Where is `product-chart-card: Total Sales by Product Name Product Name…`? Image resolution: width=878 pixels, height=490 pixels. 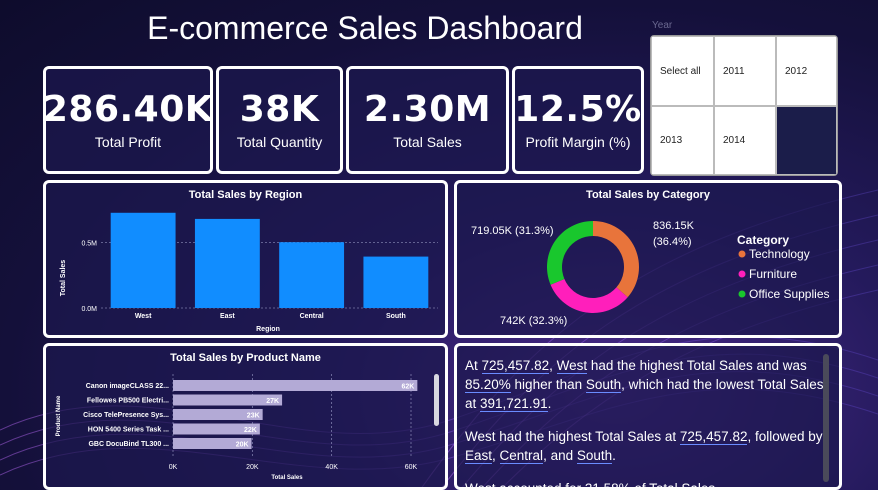
product-chart-card: Total Sales by Product Name Product Name… is located at coordinates (245, 416).